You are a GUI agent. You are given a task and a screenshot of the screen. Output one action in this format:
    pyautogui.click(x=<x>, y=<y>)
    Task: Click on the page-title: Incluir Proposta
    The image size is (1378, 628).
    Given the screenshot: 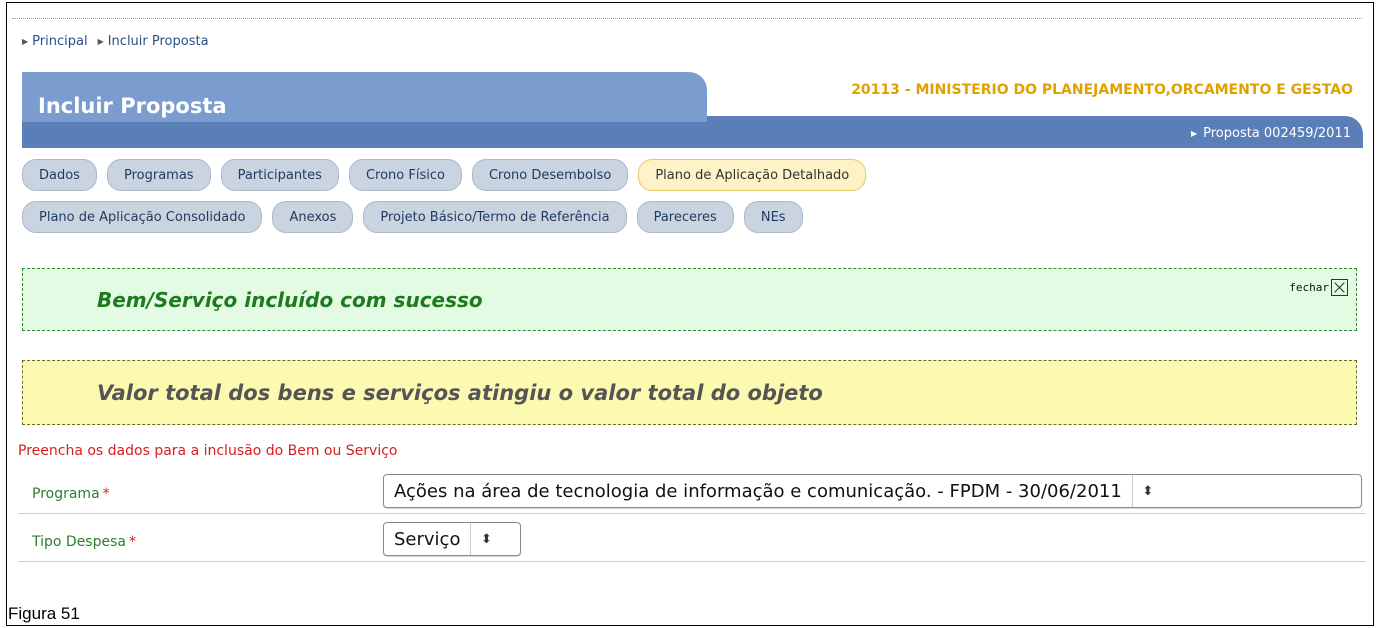 What is the action you would take?
    pyautogui.click(x=132, y=106)
    